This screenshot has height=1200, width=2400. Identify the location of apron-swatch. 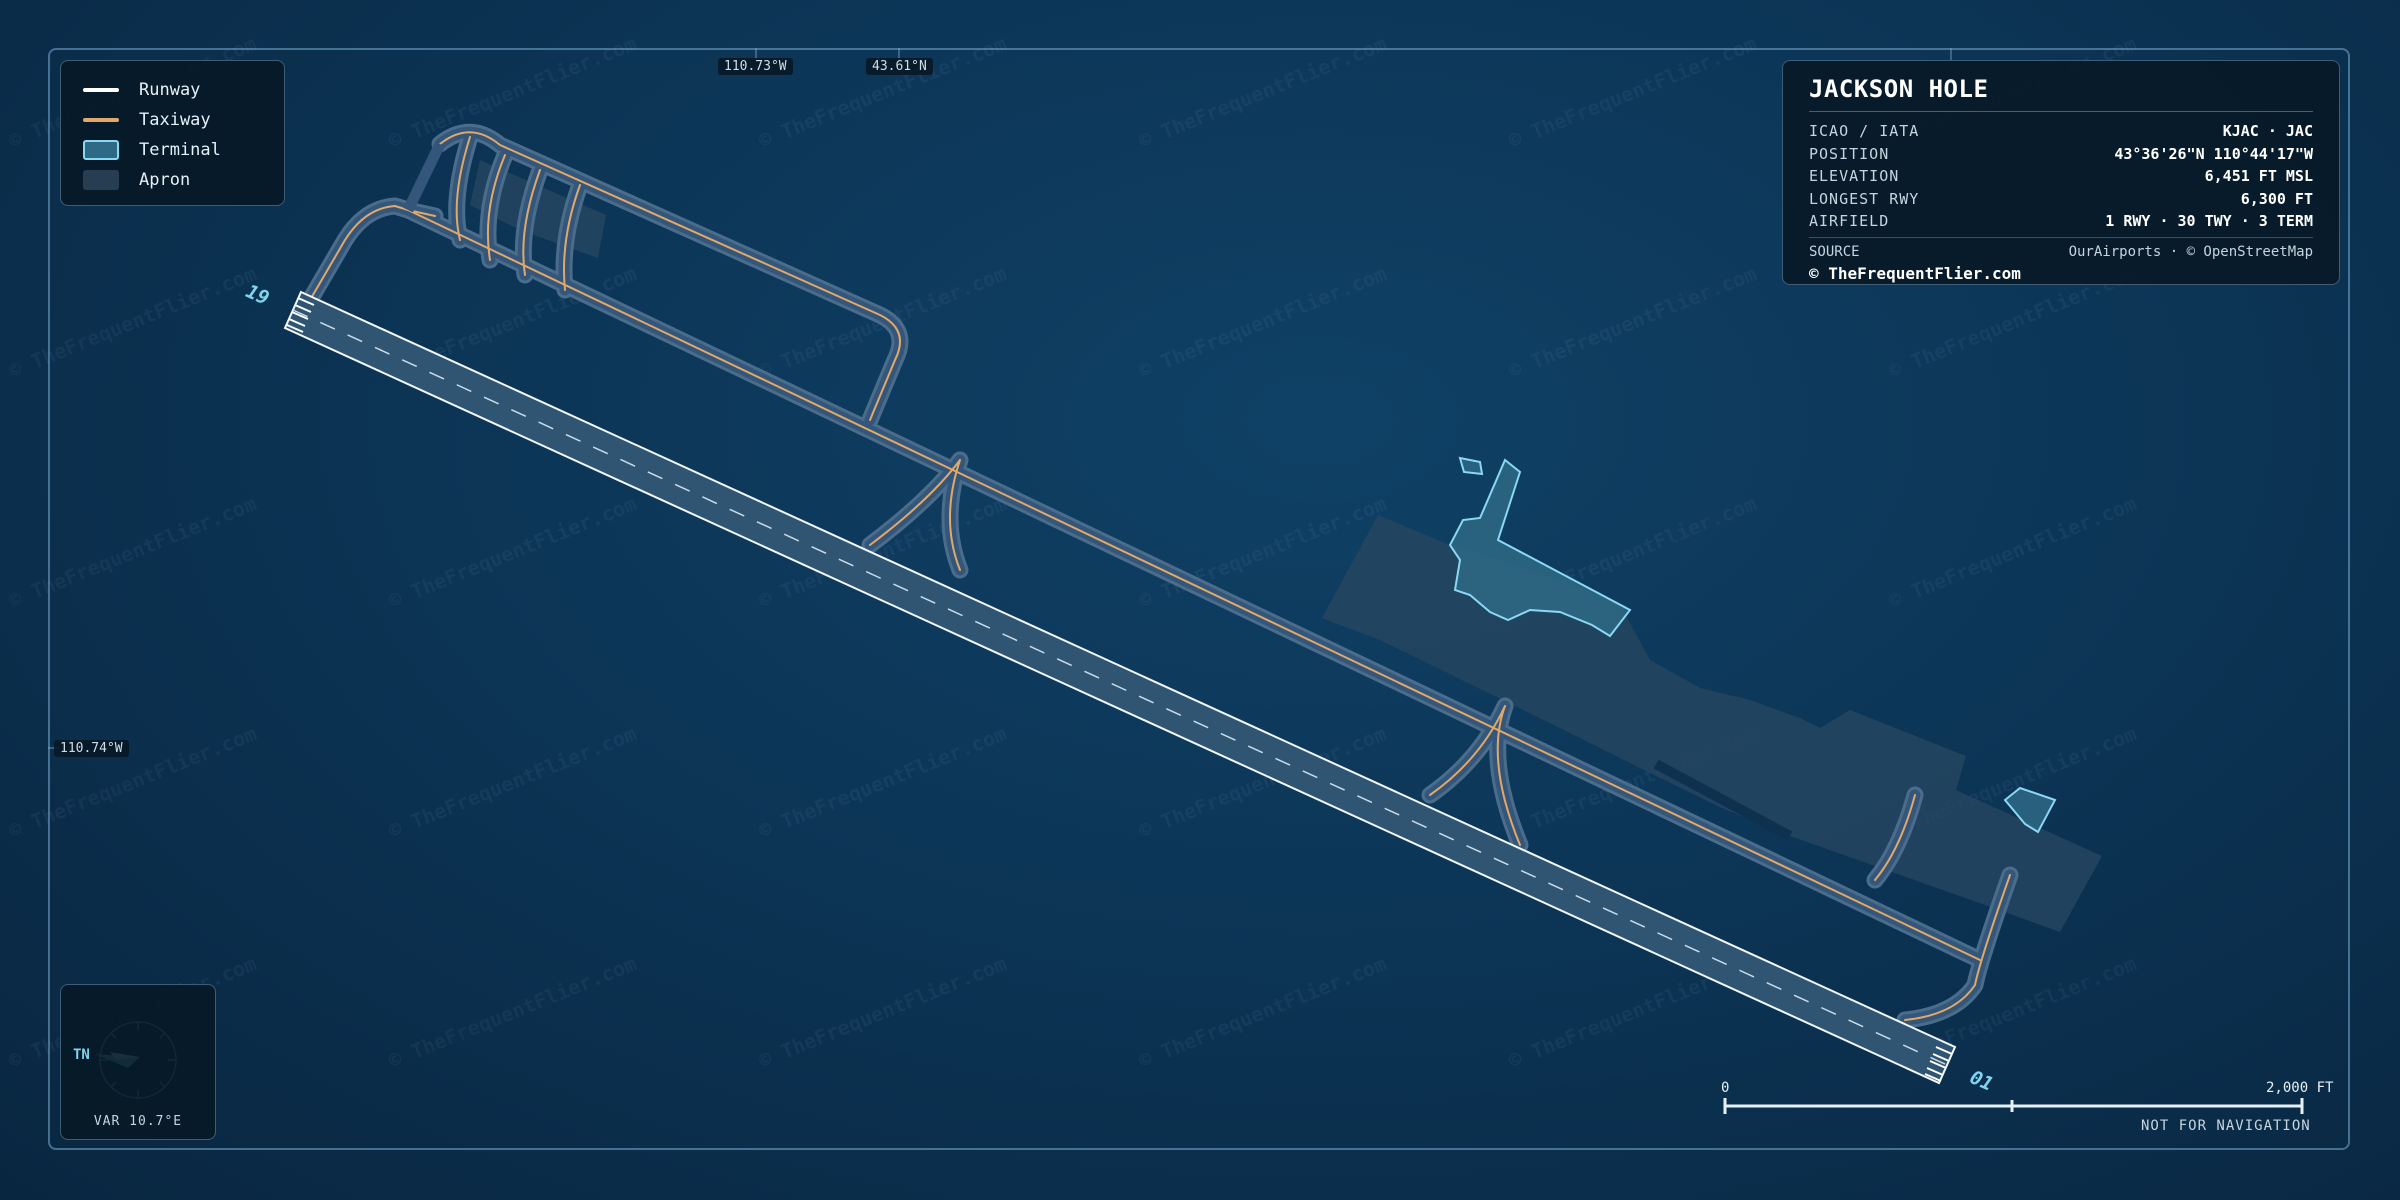
(101, 180).